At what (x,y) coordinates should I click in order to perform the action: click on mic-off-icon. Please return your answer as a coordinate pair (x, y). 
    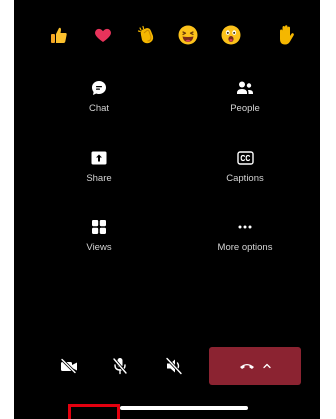
    Looking at the image, I should click on (120, 366).